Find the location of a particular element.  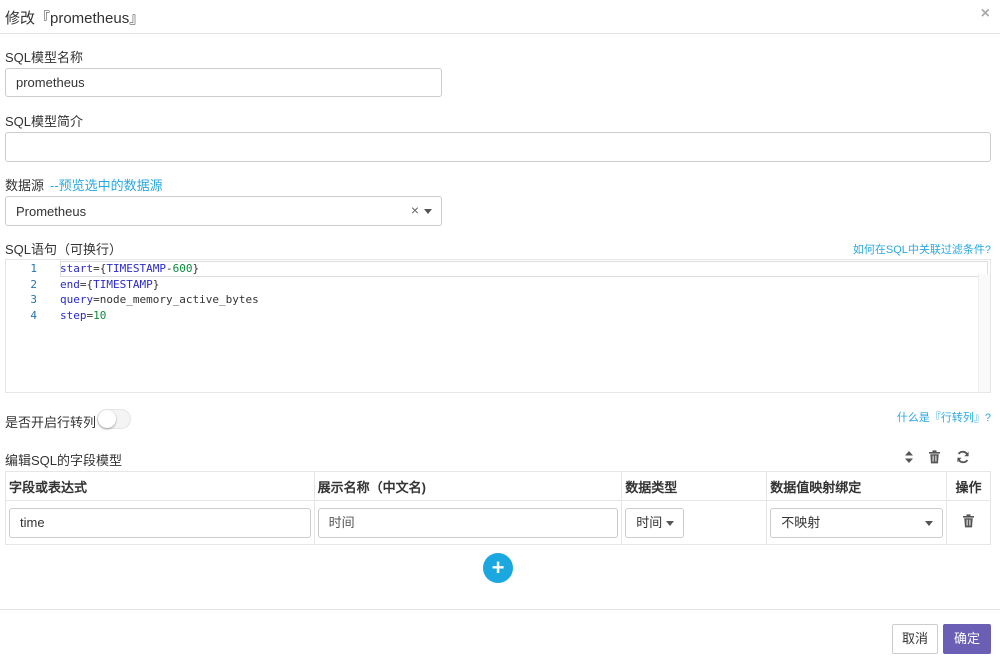

value-mapping-value: 不映射 is located at coordinates (801, 522).